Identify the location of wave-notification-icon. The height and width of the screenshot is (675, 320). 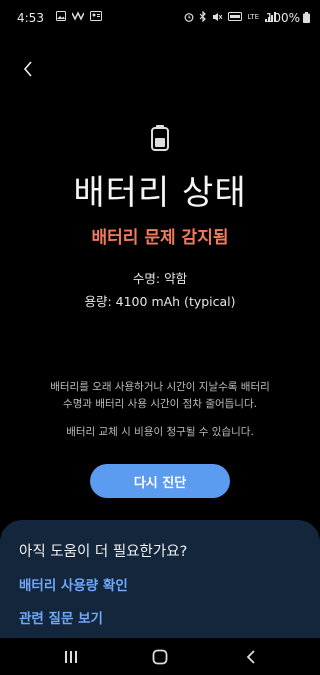
(78, 16).